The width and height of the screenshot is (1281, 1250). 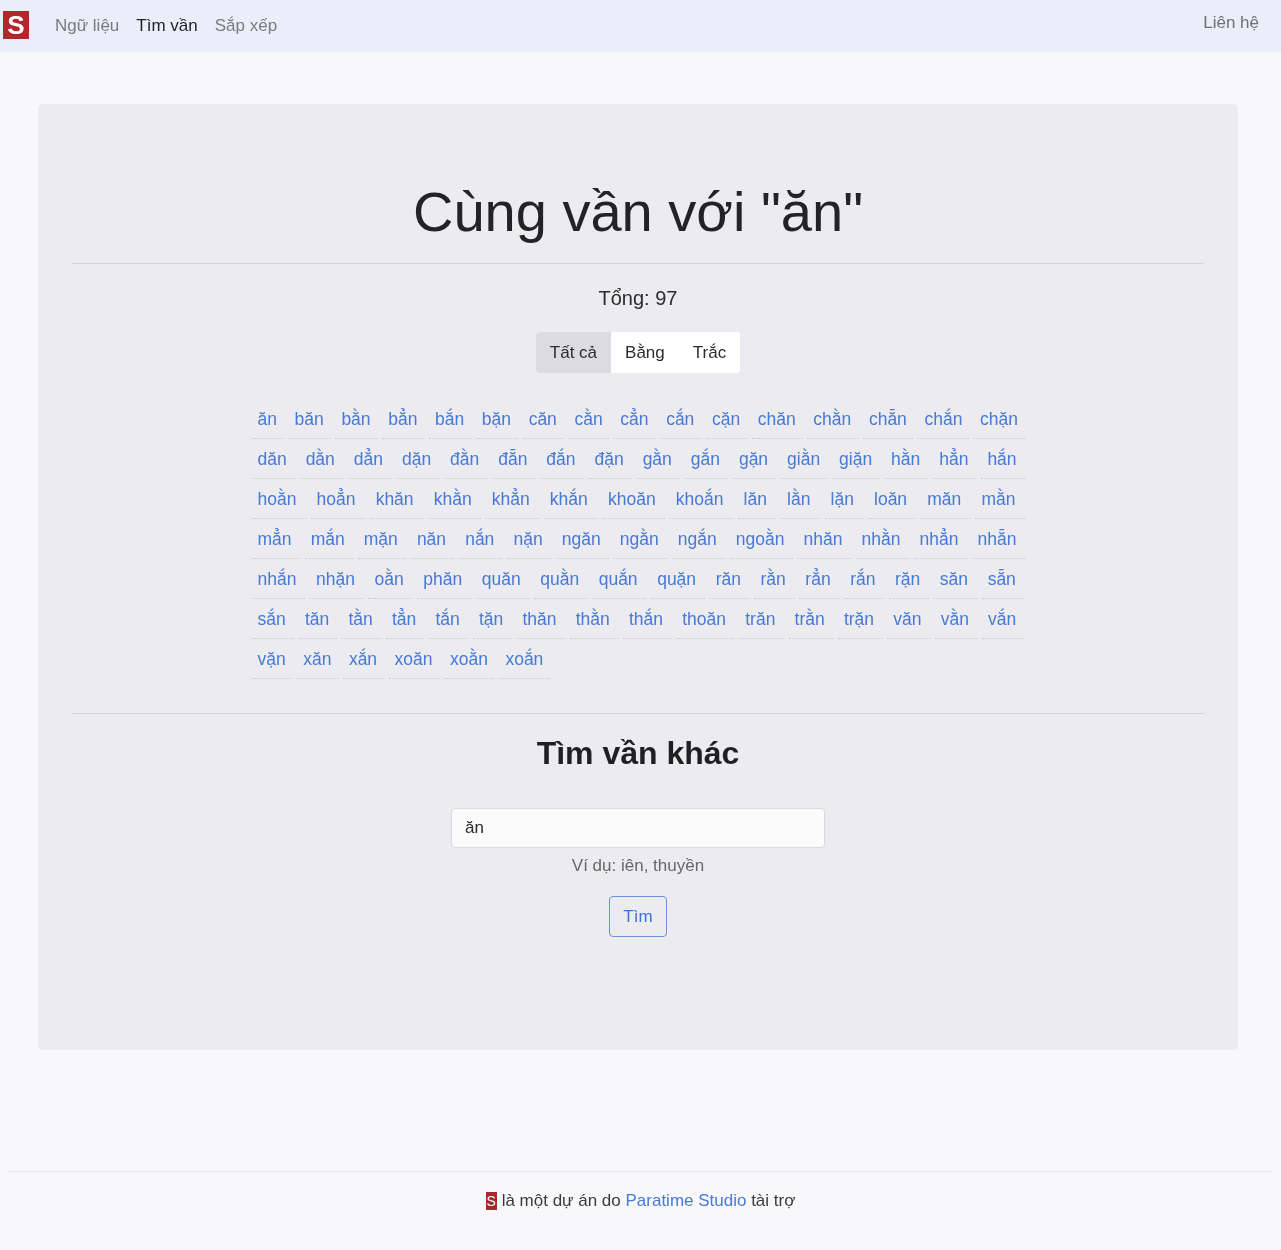 What do you see at coordinates (337, 579) in the screenshot?
I see `rhyme-word-link: nhặn` at bounding box center [337, 579].